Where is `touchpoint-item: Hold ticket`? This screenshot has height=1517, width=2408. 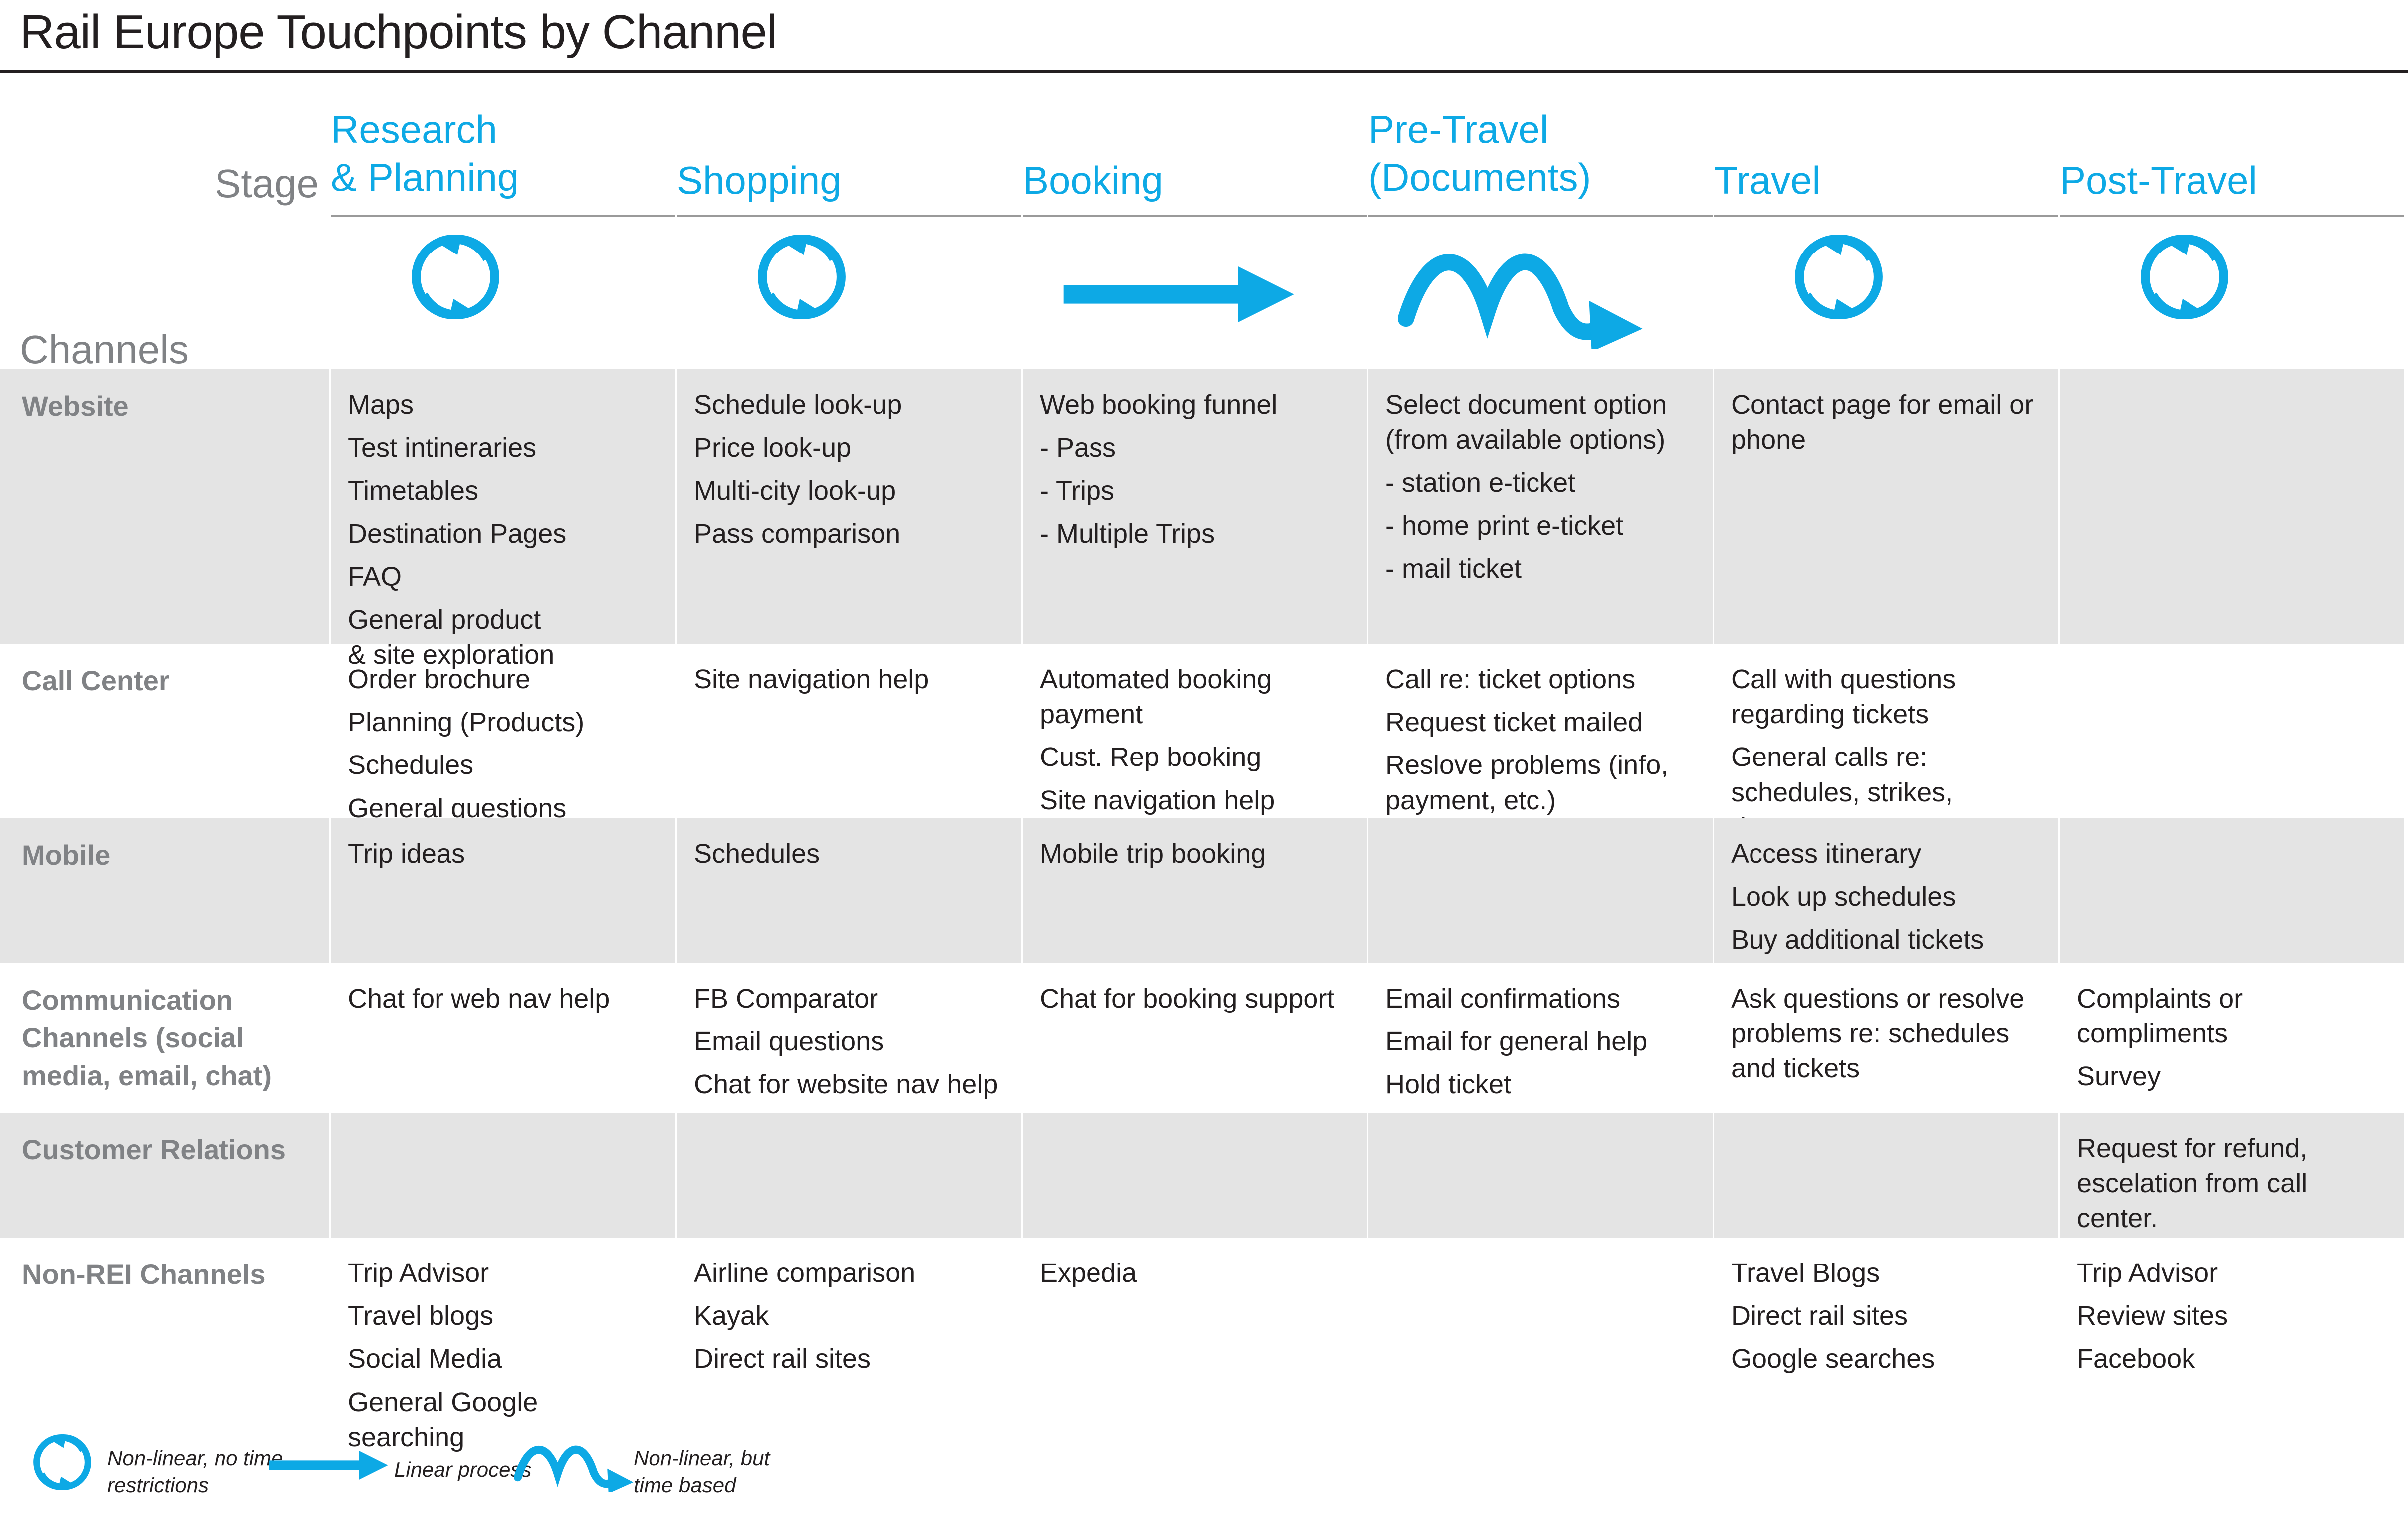 touchpoint-item: Hold ticket is located at coordinates (1448, 1085).